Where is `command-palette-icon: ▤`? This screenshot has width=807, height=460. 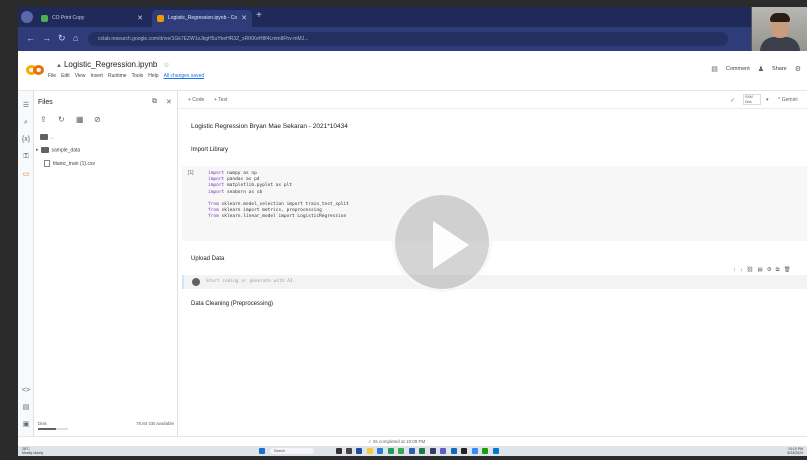
command-palette-icon: ▤ is located at coordinates (26, 408).